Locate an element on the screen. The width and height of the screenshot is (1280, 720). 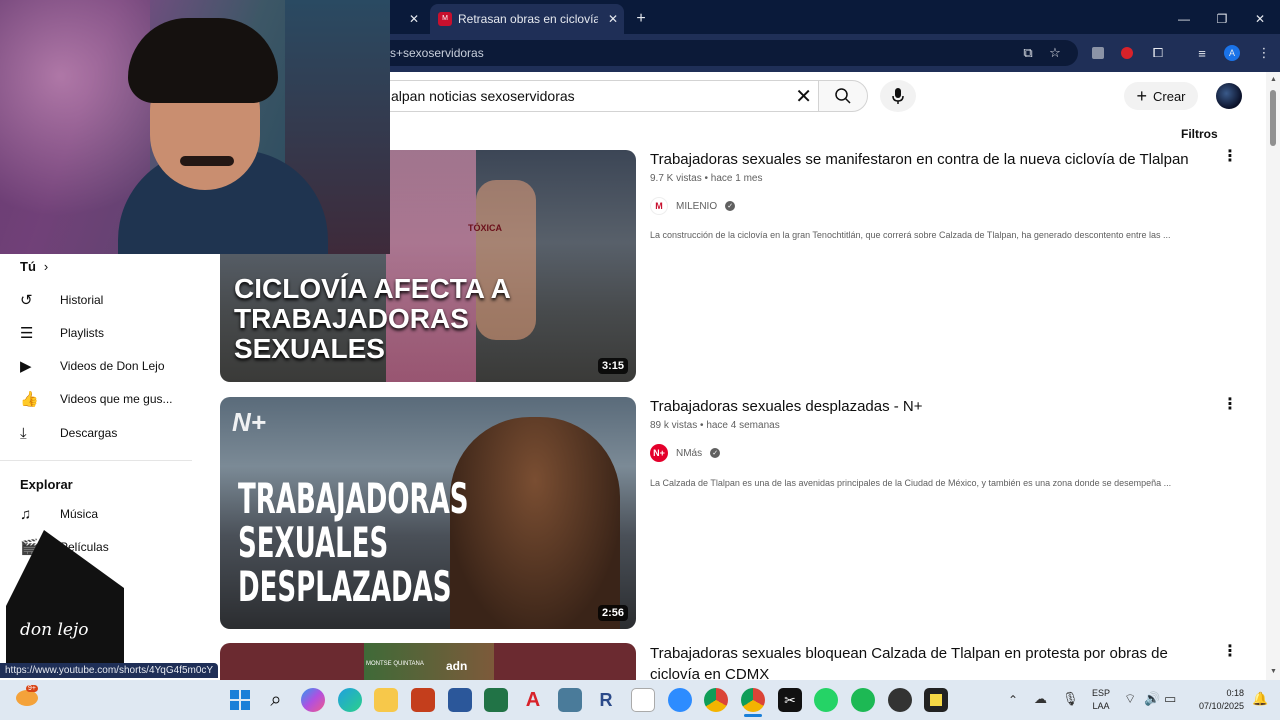
page-scrollbar: ▲ ▼ is located at coordinates (1273, 376).